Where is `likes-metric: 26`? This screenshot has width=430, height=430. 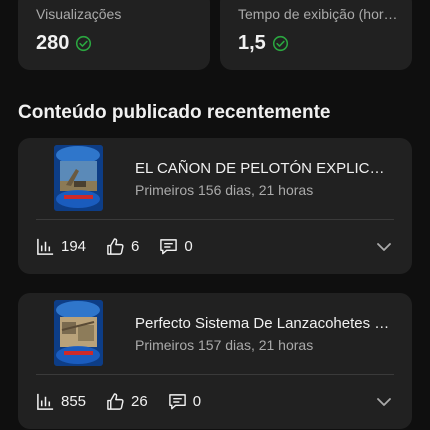
likes-metric: 26 is located at coordinates (127, 401).